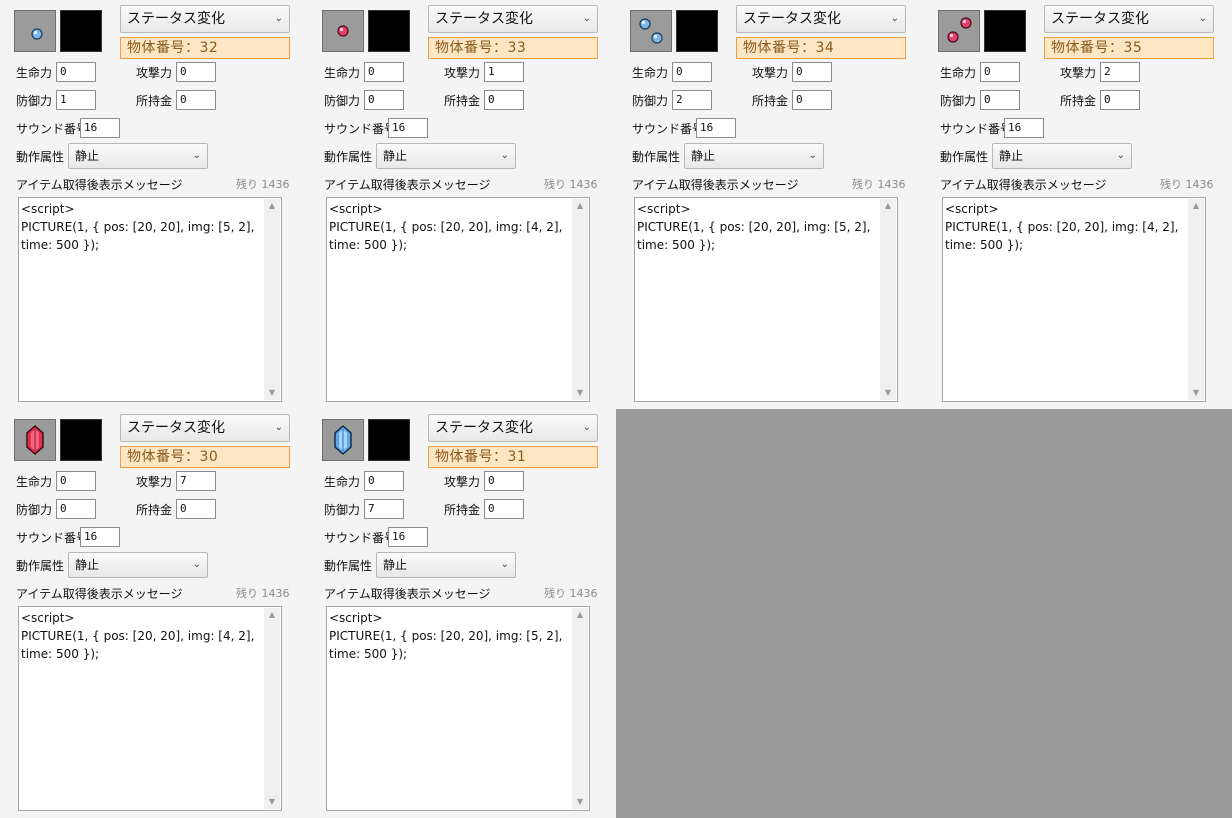 The width and height of the screenshot is (1232, 818). I want to click on defense-input: 1, so click(76, 100).